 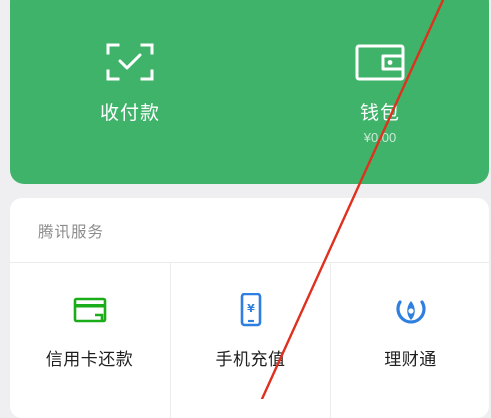 What do you see at coordinates (130, 62) in the screenshot?
I see `scan-check-icon` at bounding box center [130, 62].